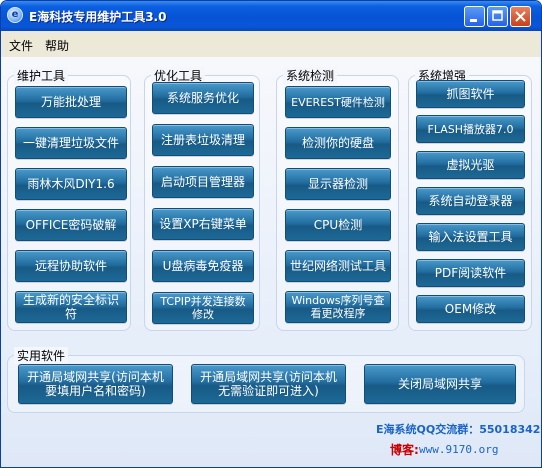 This screenshot has height=468, width=542. Describe the element at coordinates (71, 266) in the screenshot. I see `button-remote-assist: 远程协助软件` at that location.